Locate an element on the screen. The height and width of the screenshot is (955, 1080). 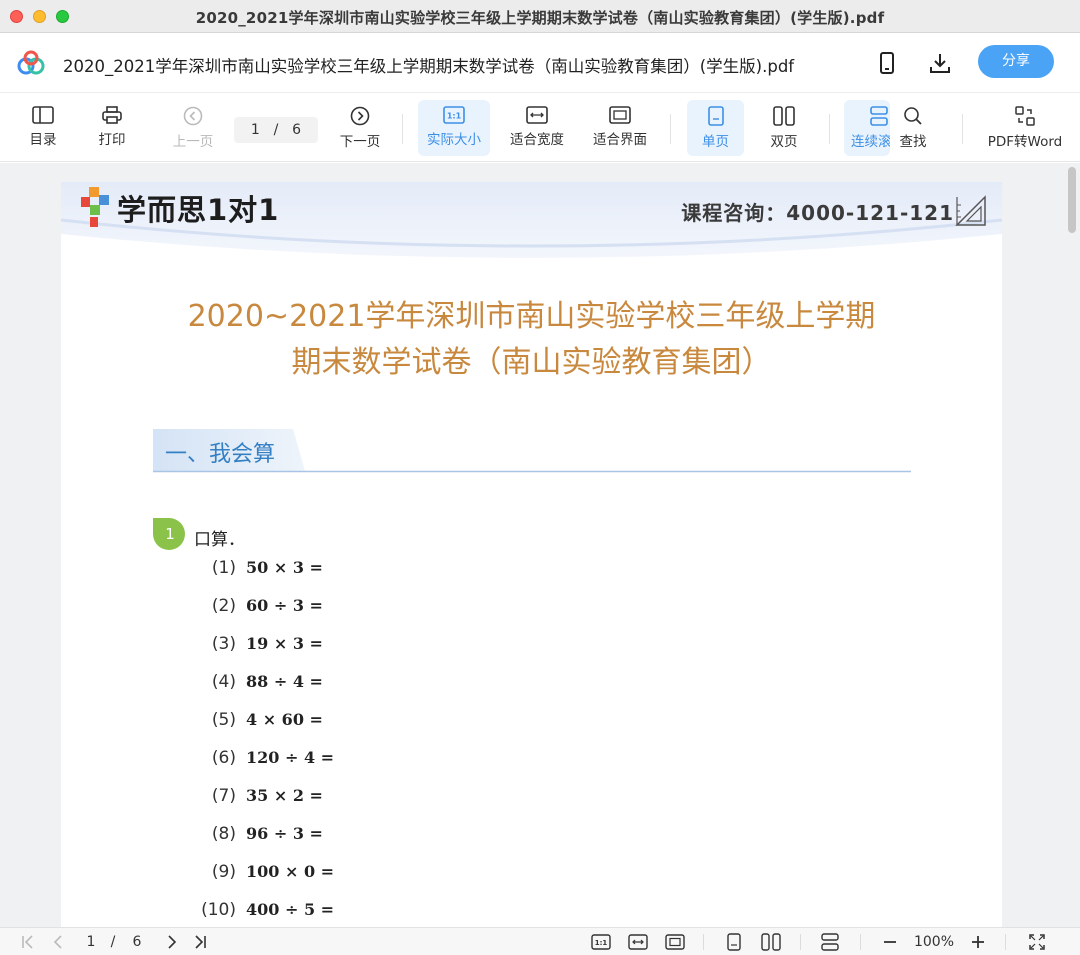
svg-text: 1:1 is located at coordinates (454, 116).